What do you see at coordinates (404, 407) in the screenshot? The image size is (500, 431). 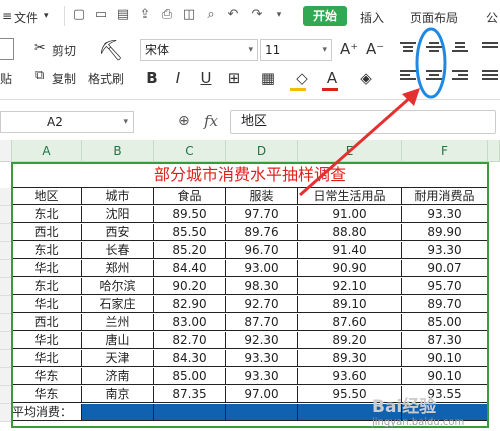 I see `baidu-logo: Bai经验` at bounding box center [404, 407].